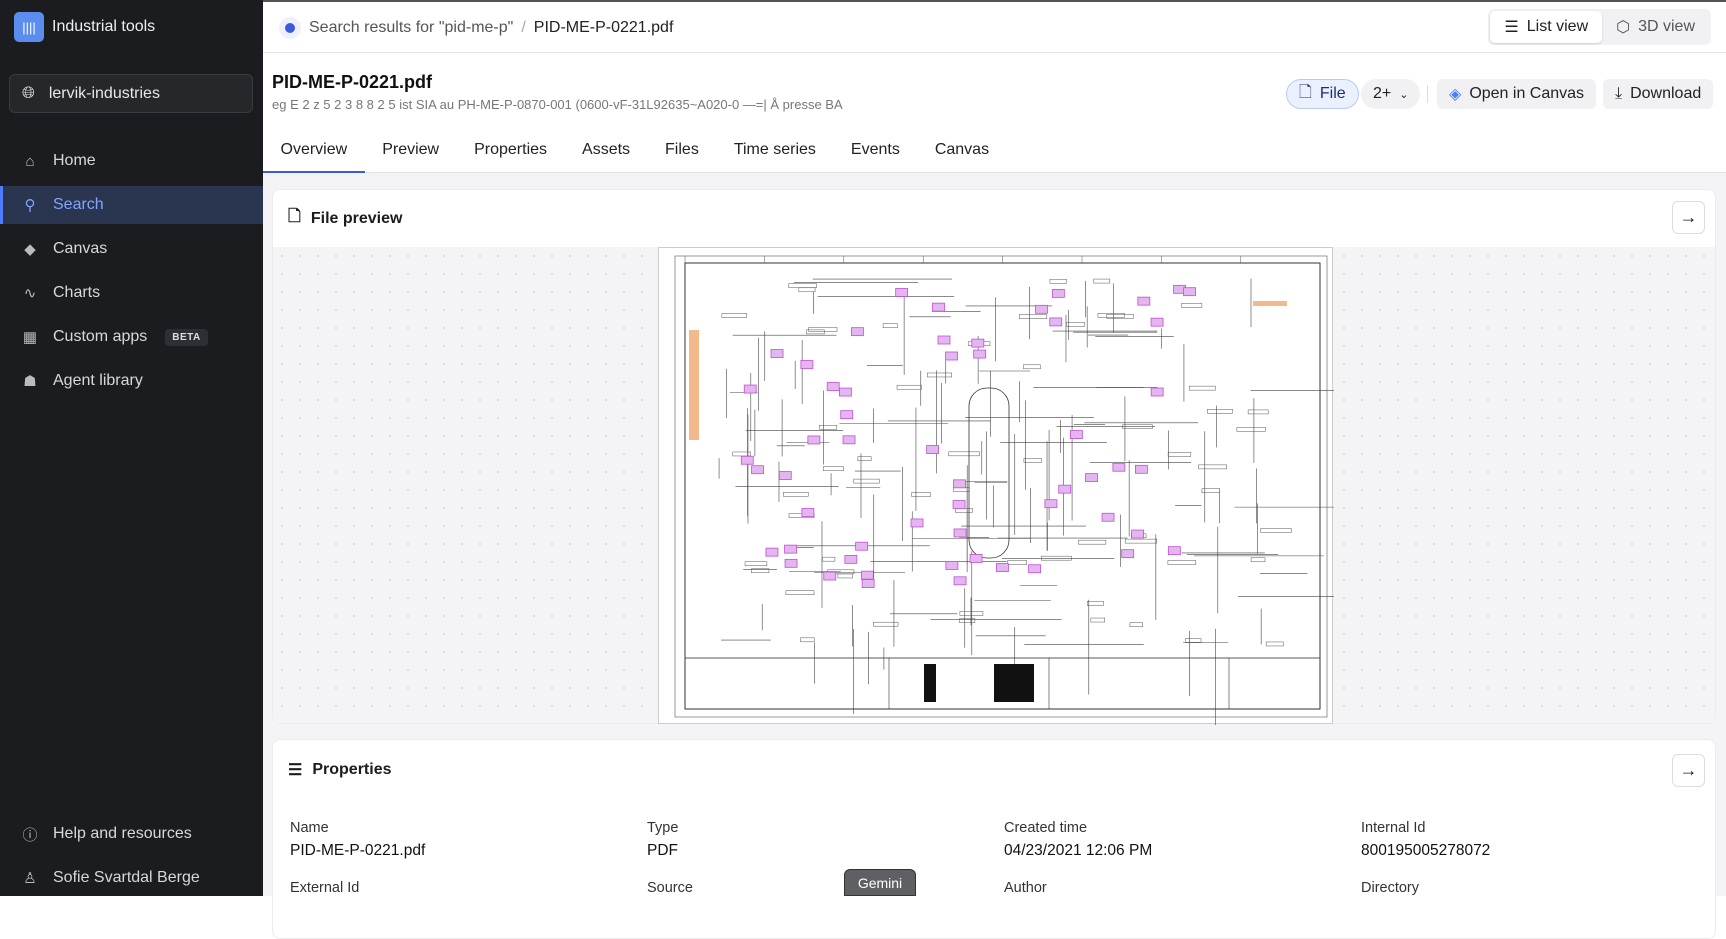  What do you see at coordinates (131, 205) in the screenshot?
I see `sidebar-item-search: ⚲ Search` at bounding box center [131, 205].